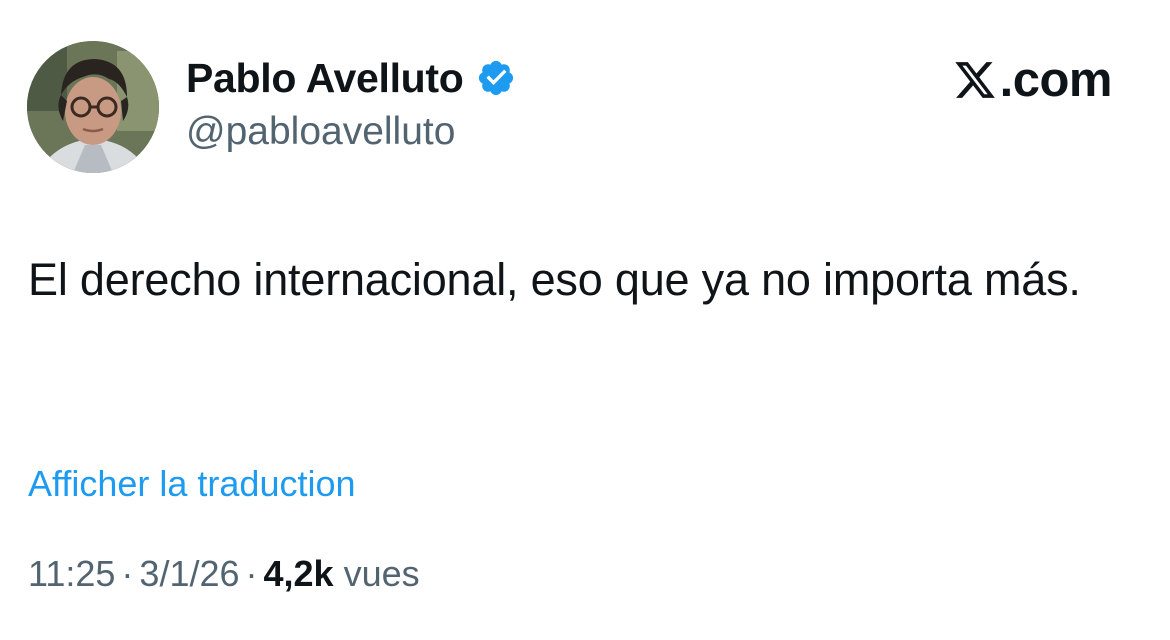 Image resolution: width=1170 pixels, height=640 pixels. What do you see at coordinates (71, 573) in the screenshot?
I see `tweet-time: 11:25` at bounding box center [71, 573].